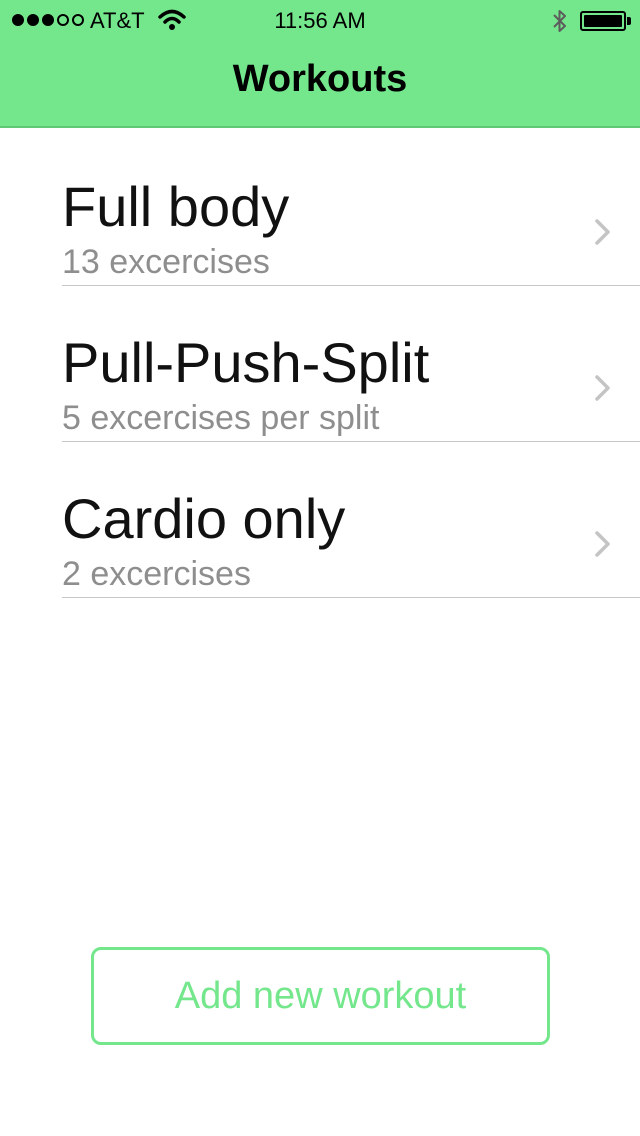 This screenshot has height=1136, width=640. I want to click on status-time: 11:56 AM, so click(320, 20).